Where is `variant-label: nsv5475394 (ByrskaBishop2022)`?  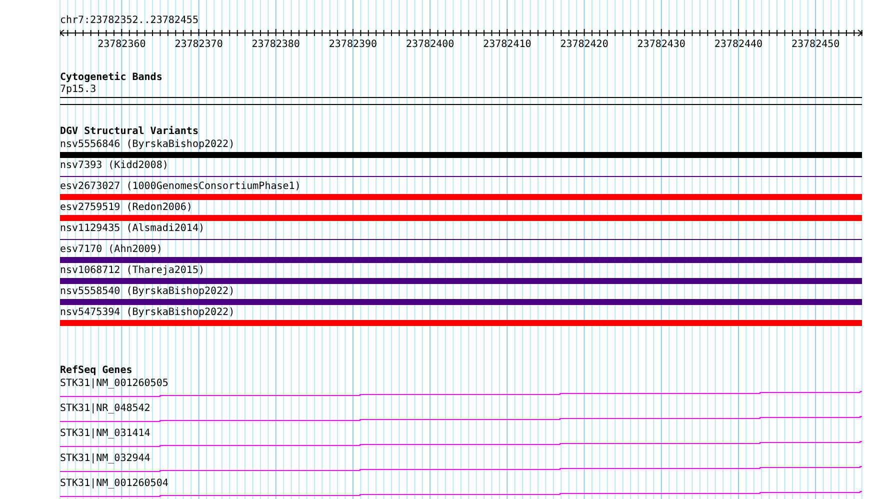 variant-label: nsv5475394 (ByrskaBishop2022) is located at coordinates (147, 312).